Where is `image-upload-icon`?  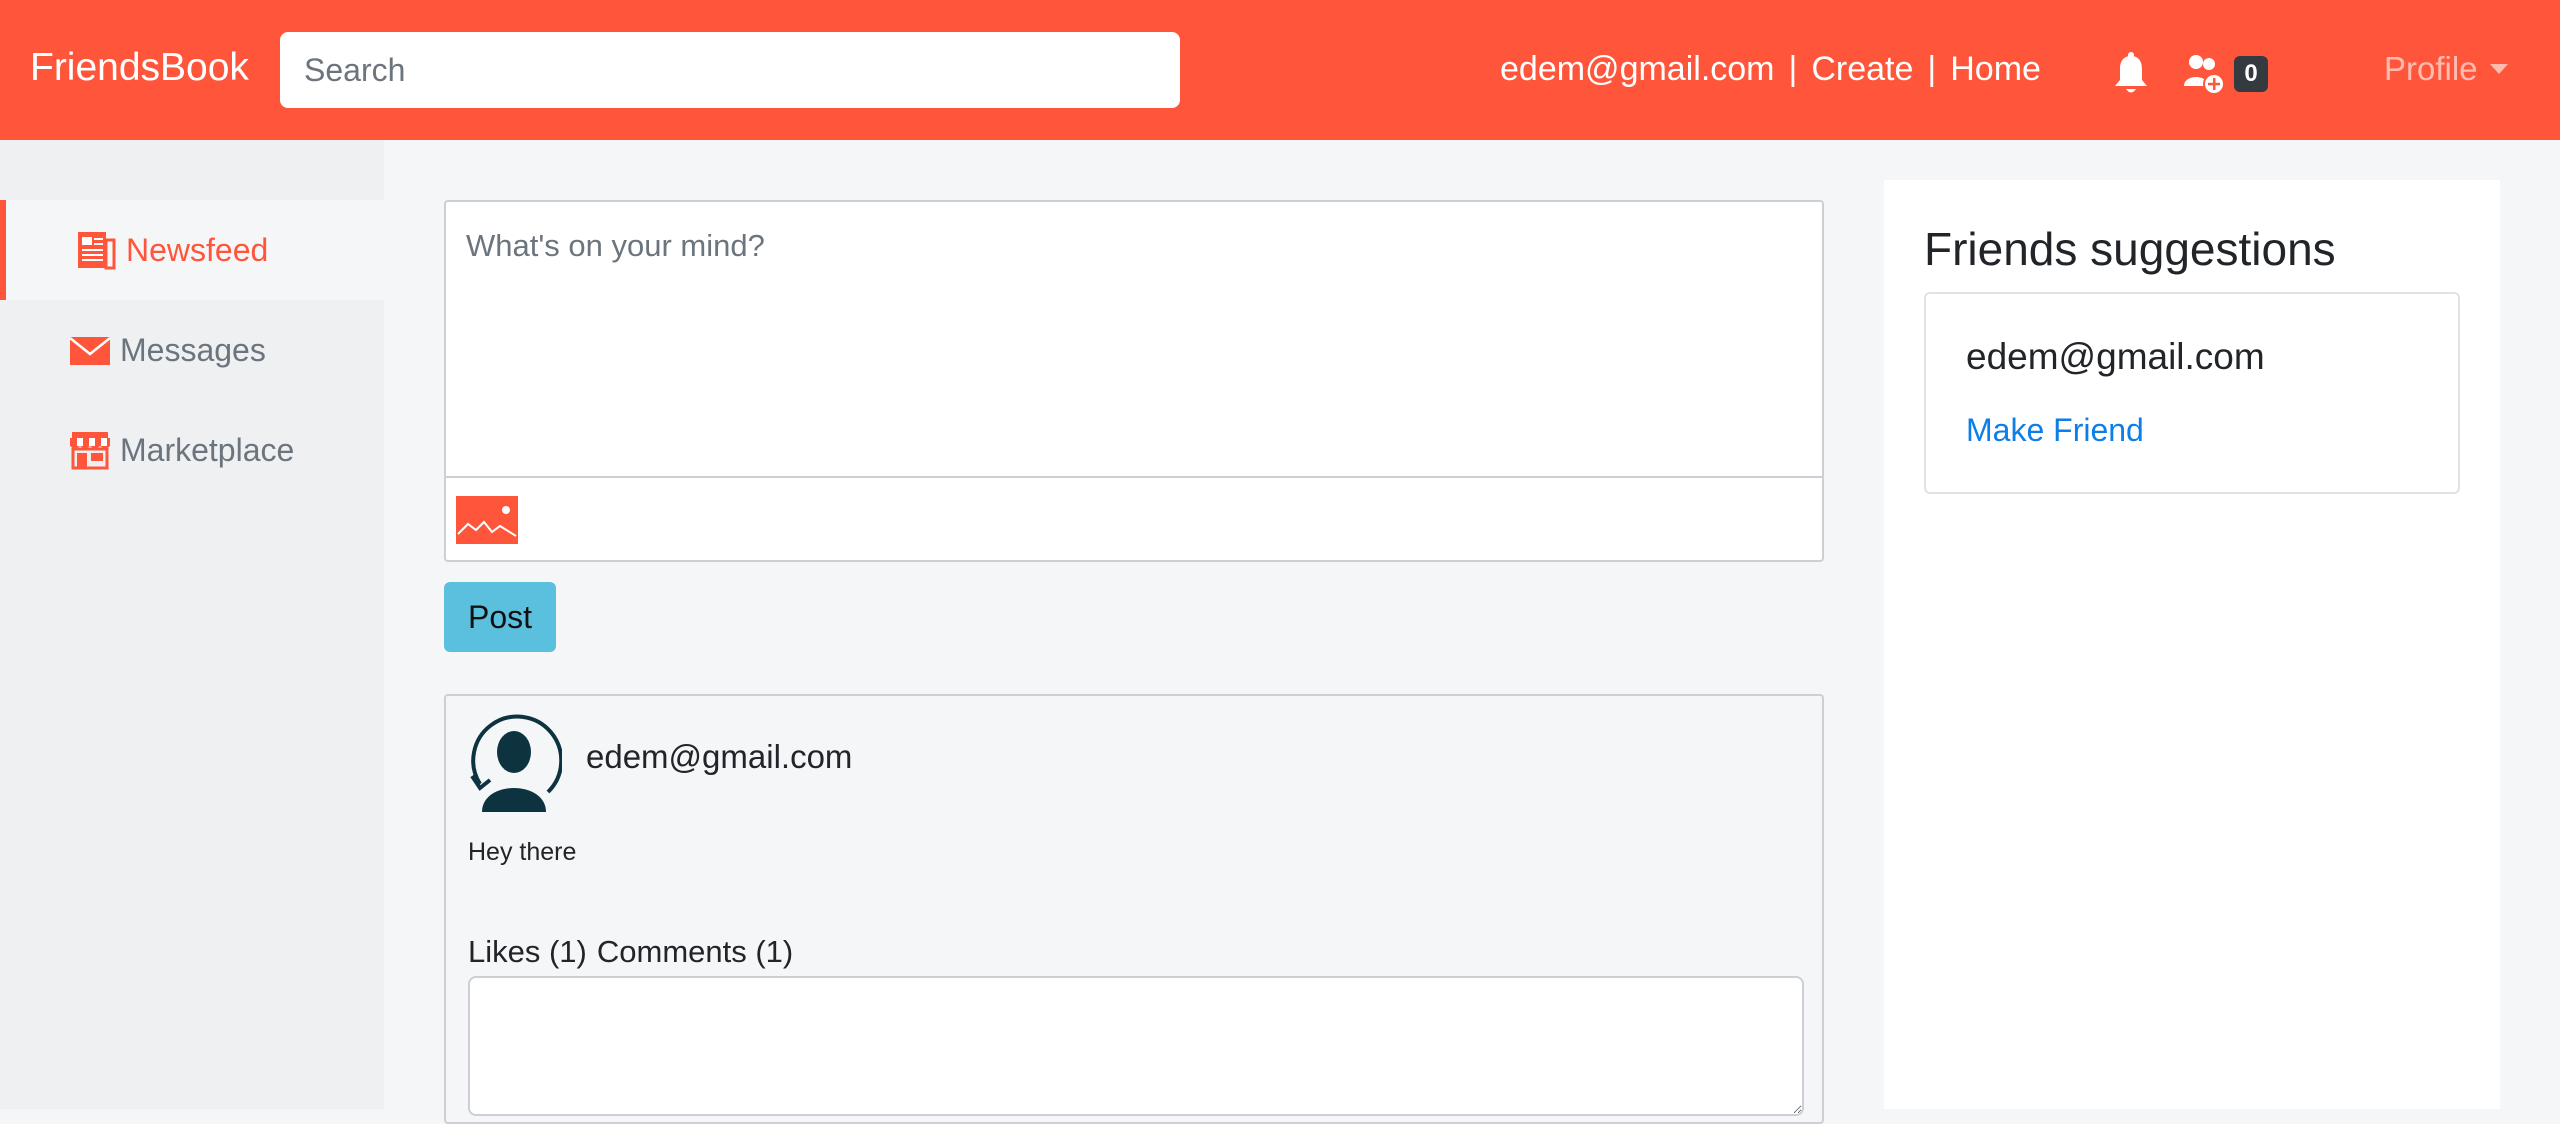 image-upload-icon is located at coordinates (487, 520).